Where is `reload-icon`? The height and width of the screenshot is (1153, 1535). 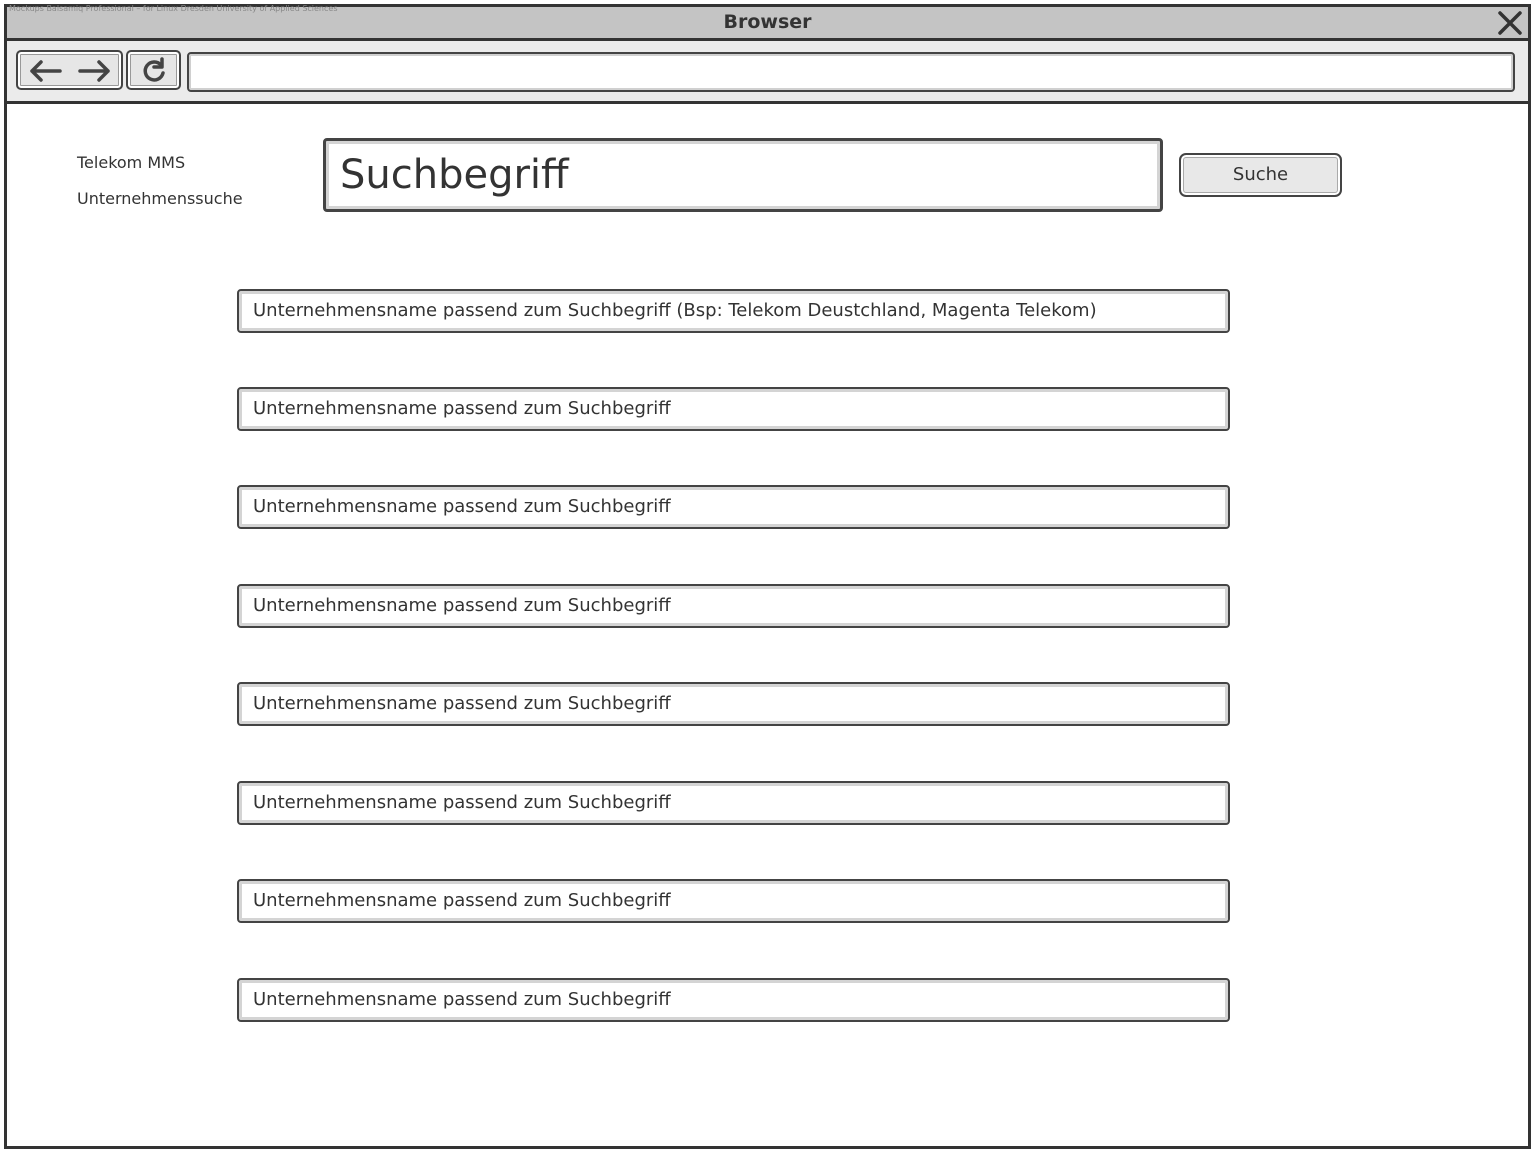 reload-icon is located at coordinates (154, 69).